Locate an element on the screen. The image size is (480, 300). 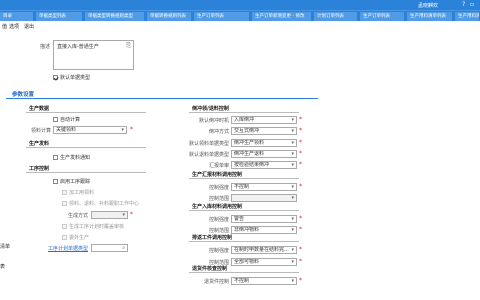
pick-type-select: 倒冲生产领料 ▾ is located at coordinates (264, 143).